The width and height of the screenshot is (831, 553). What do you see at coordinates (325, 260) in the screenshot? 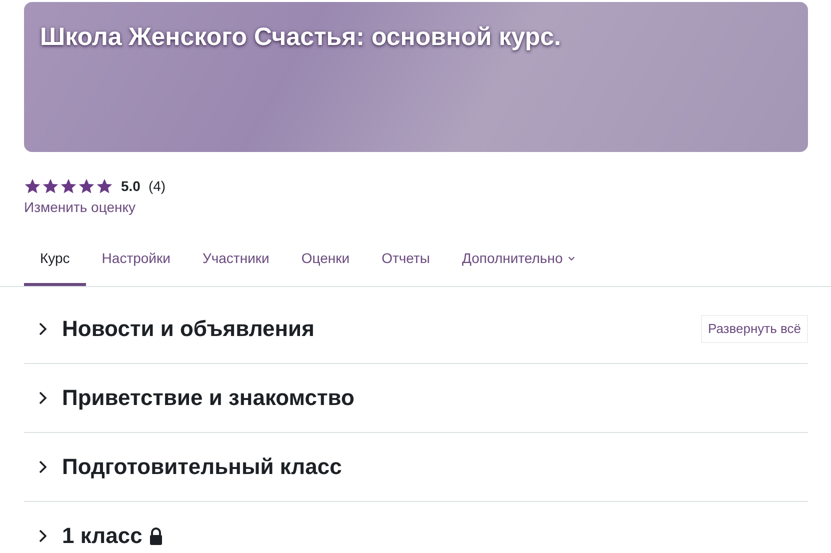
I see `nav-tab: Оценки` at bounding box center [325, 260].